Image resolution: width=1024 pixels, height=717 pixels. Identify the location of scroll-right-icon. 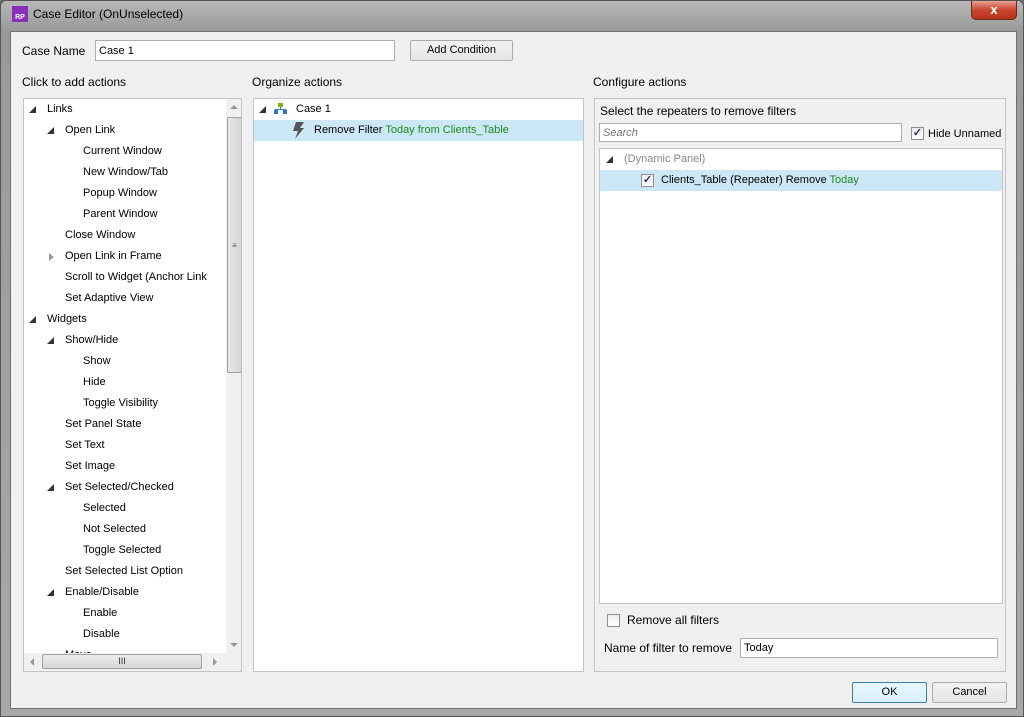
(215, 662).